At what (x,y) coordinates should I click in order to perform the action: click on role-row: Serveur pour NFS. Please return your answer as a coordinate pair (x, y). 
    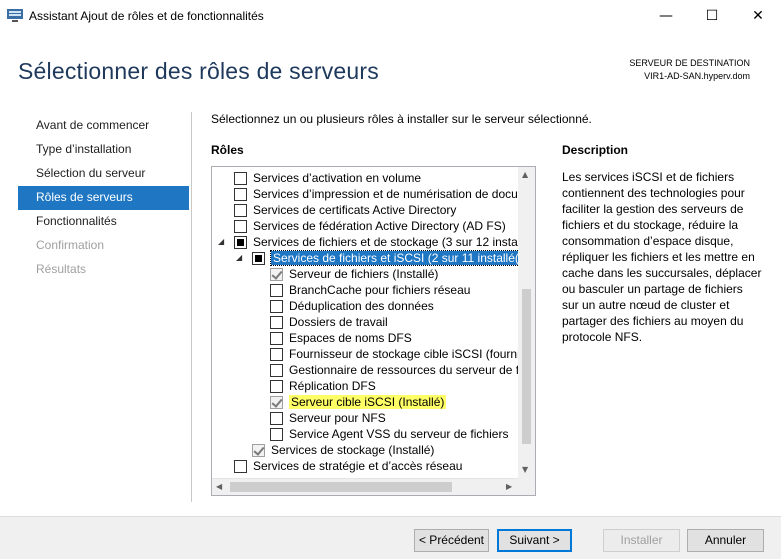
    Looking at the image, I should click on (365, 418).